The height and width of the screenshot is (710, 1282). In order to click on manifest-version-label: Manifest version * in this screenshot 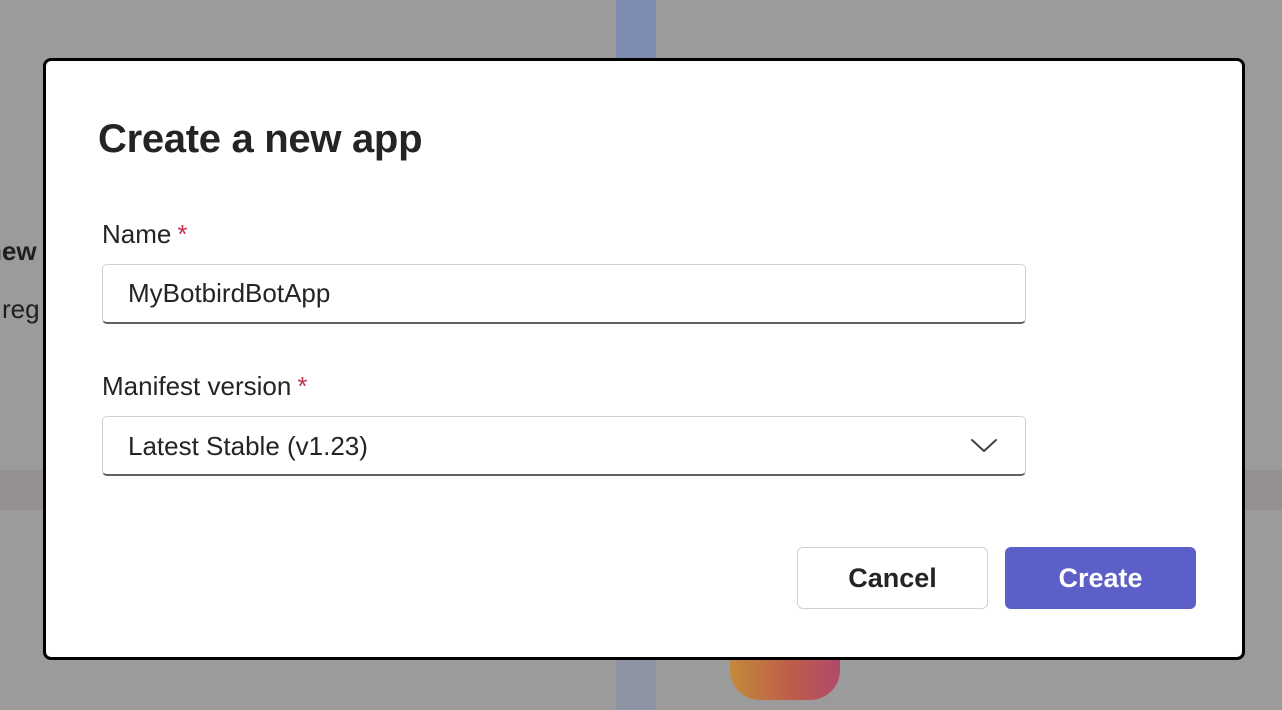, I will do `click(204, 386)`.